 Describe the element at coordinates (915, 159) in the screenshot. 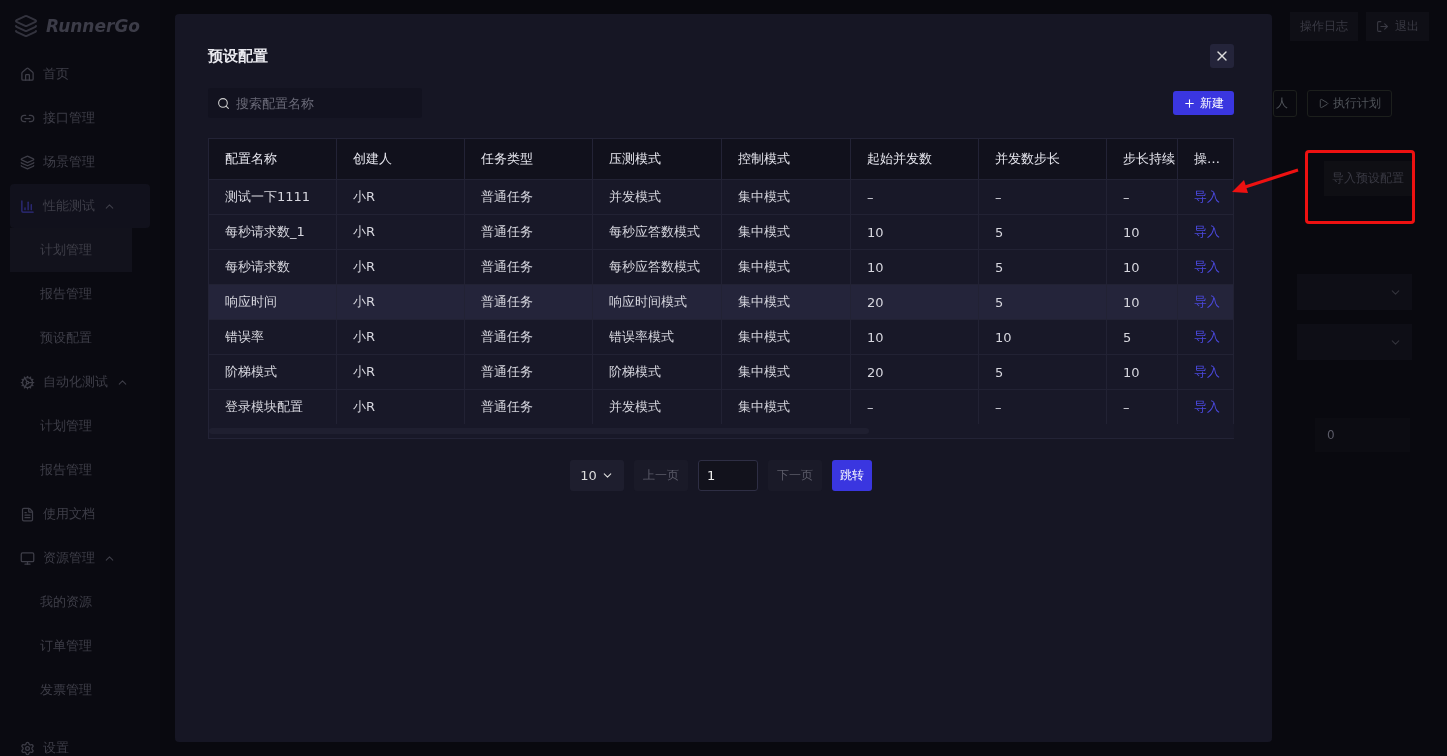

I see `column-header: 起始并发数` at that location.